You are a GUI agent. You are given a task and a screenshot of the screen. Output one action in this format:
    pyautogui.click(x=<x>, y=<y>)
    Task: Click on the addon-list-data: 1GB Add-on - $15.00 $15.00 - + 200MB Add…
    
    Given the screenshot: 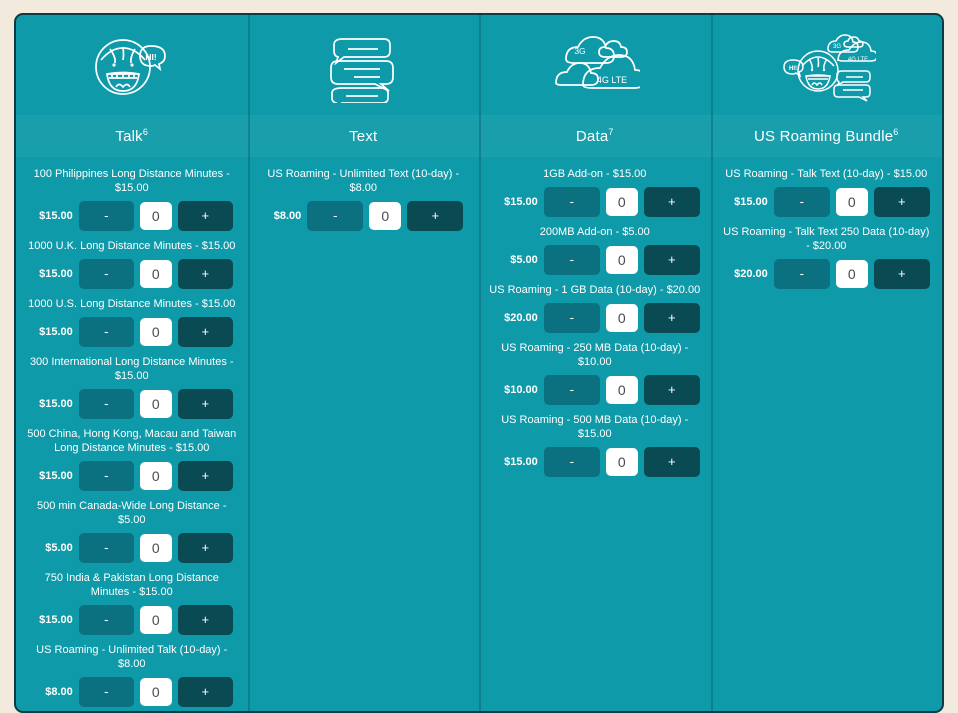 What is the action you would take?
    pyautogui.click(x=595, y=317)
    